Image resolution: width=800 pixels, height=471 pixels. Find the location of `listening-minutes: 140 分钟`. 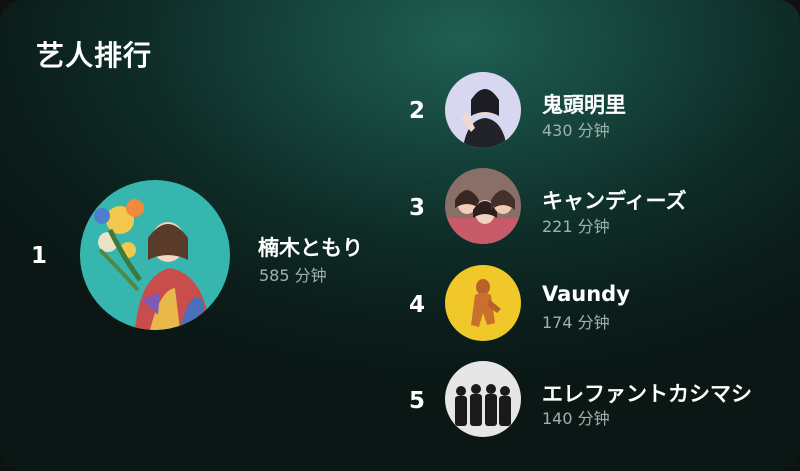

listening-minutes: 140 分钟 is located at coordinates (576, 418).